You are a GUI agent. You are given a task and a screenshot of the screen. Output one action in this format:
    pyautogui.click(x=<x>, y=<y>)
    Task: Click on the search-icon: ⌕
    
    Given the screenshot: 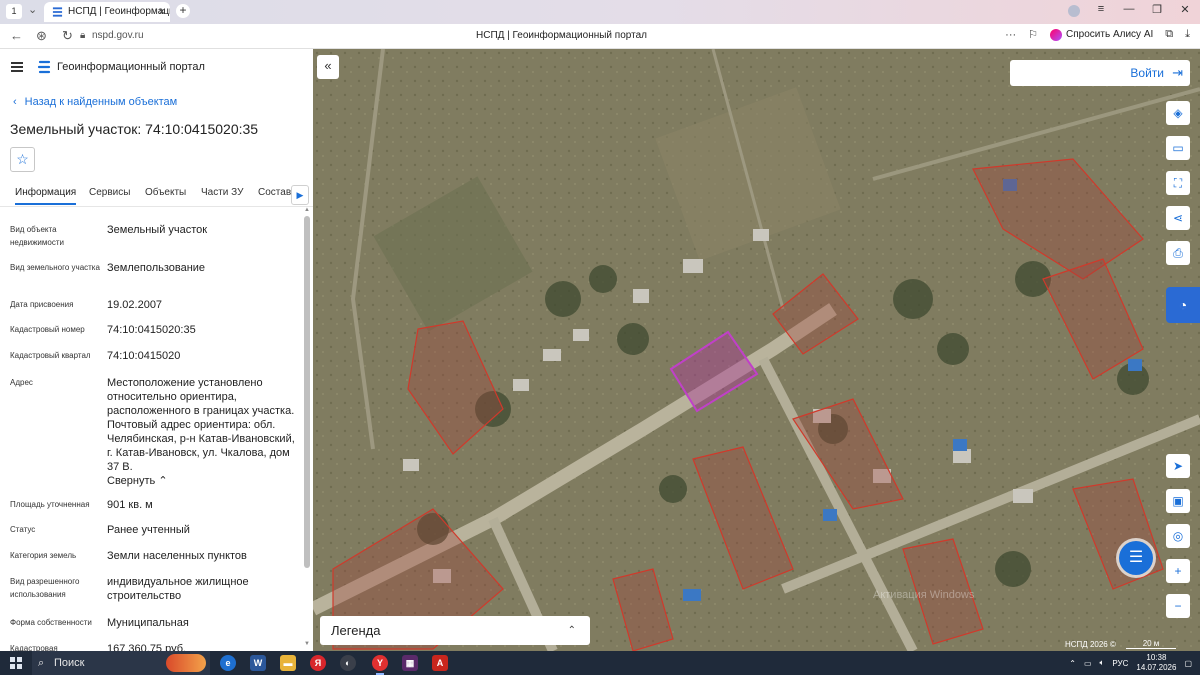 What is the action you would take?
    pyautogui.click(x=41, y=663)
    